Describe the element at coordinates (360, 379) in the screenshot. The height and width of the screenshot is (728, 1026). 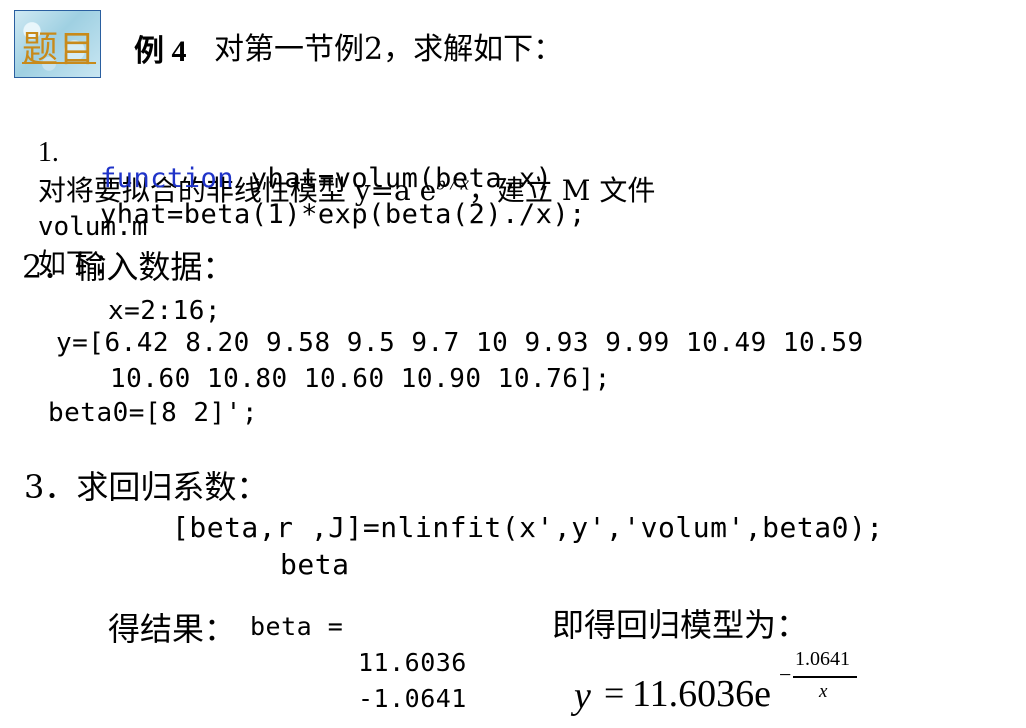
I see `data-line-y-cont: 10.60 10.80 10.60 10.90 10.76];` at that location.